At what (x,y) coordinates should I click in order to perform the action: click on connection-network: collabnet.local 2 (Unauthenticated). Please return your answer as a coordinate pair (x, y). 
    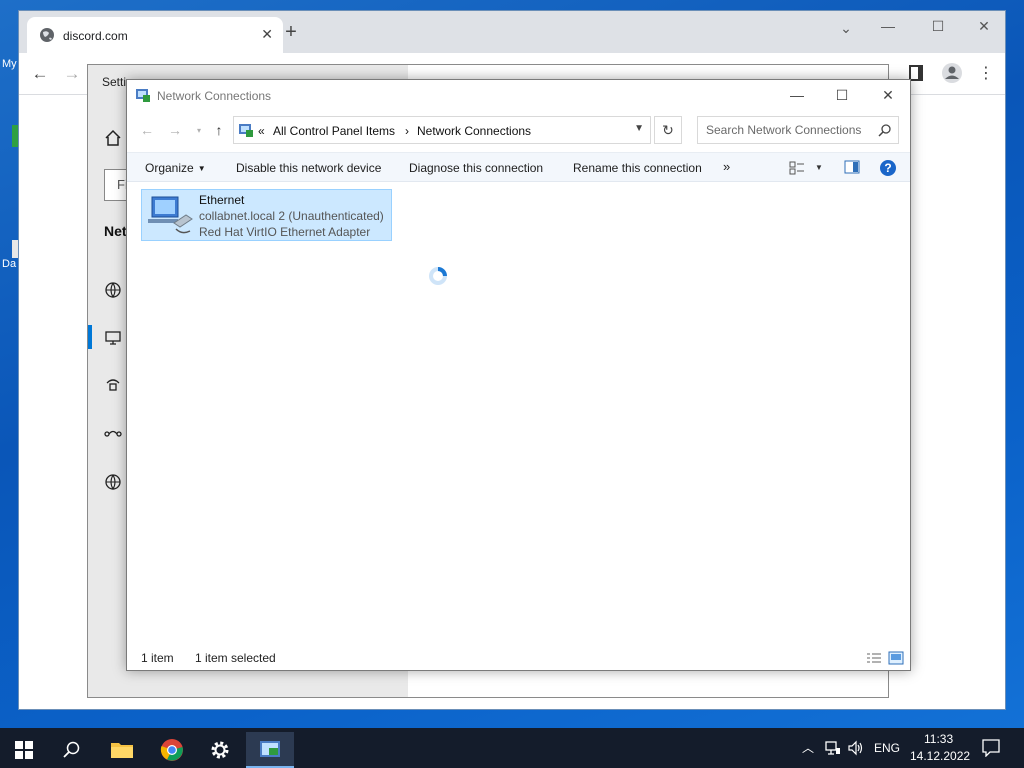
    Looking at the image, I should click on (291, 216).